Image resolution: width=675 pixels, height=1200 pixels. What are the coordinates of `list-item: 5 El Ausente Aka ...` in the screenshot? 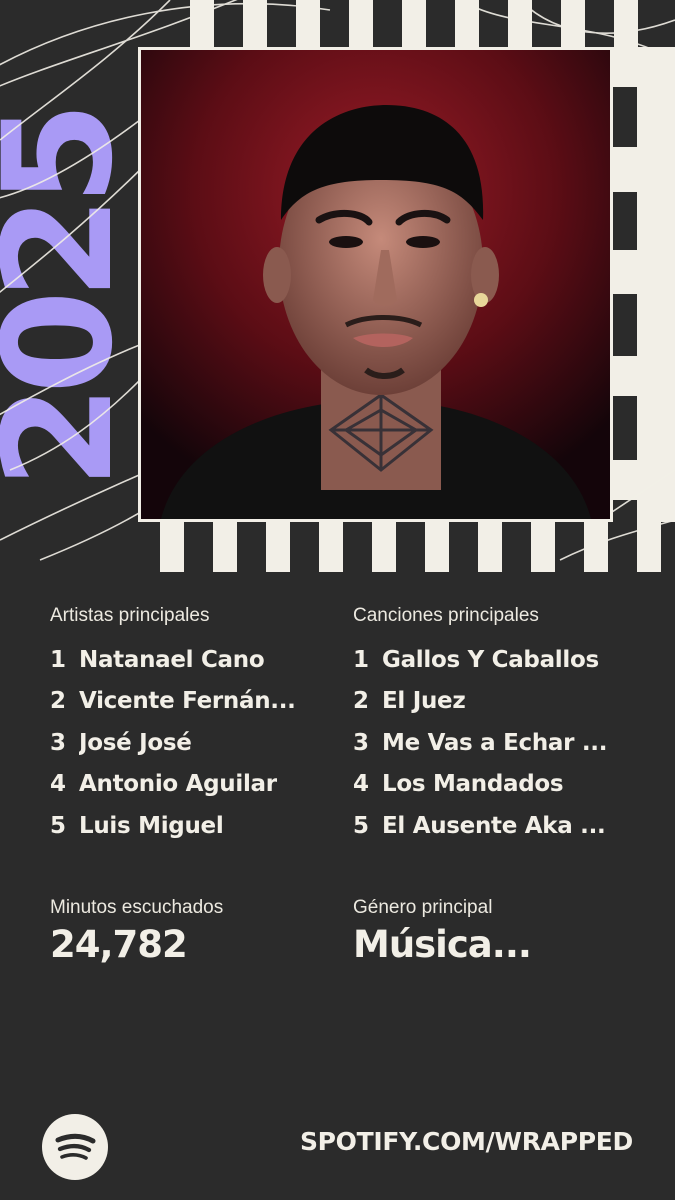 It's located at (493, 826).